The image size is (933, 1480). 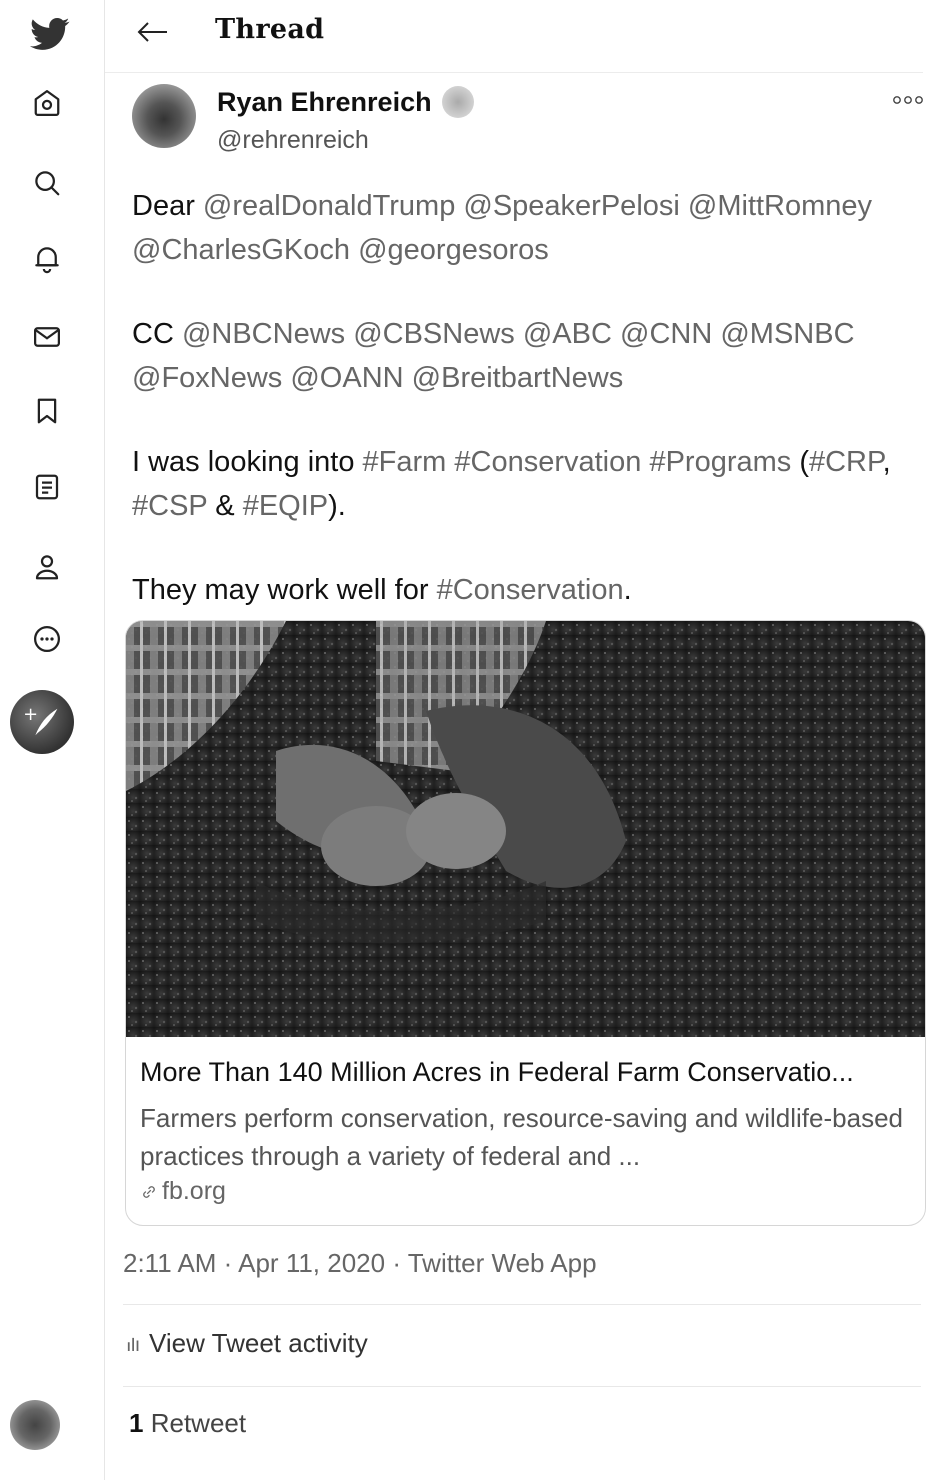 What do you see at coordinates (153, 32) in the screenshot?
I see `back-arrow-icon` at bounding box center [153, 32].